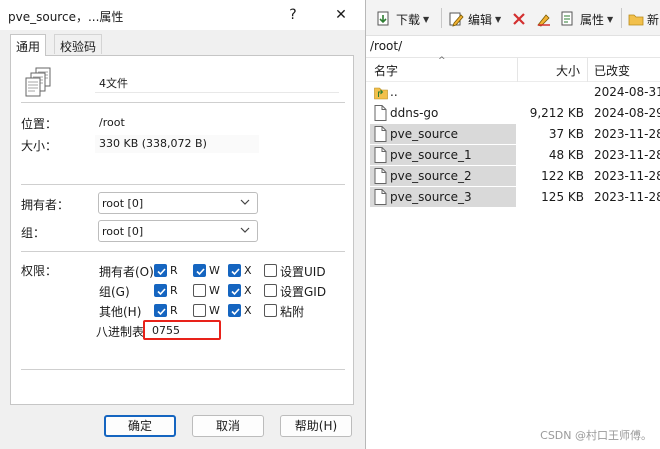 The image size is (660, 449). What do you see at coordinates (292, 312) in the screenshot?
I see `sticky-label: 粘附` at bounding box center [292, 312].